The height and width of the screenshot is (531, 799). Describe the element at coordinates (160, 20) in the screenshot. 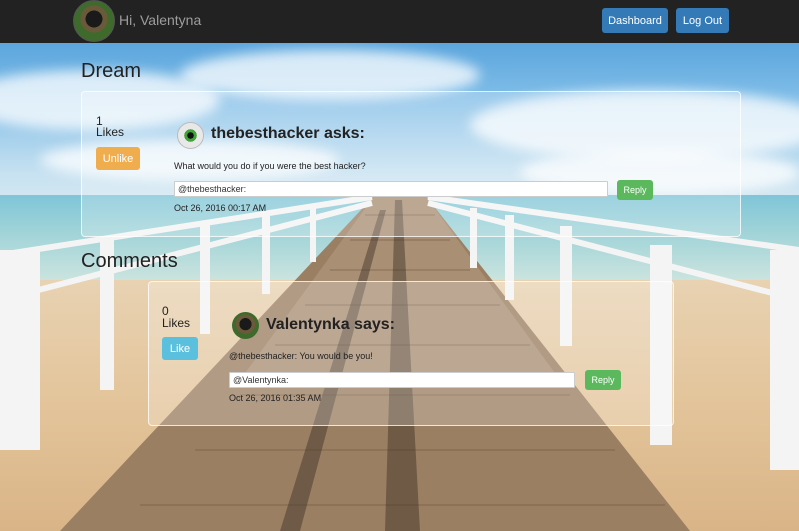

I see `greeting-text: Hi, Valentyna` at that location.